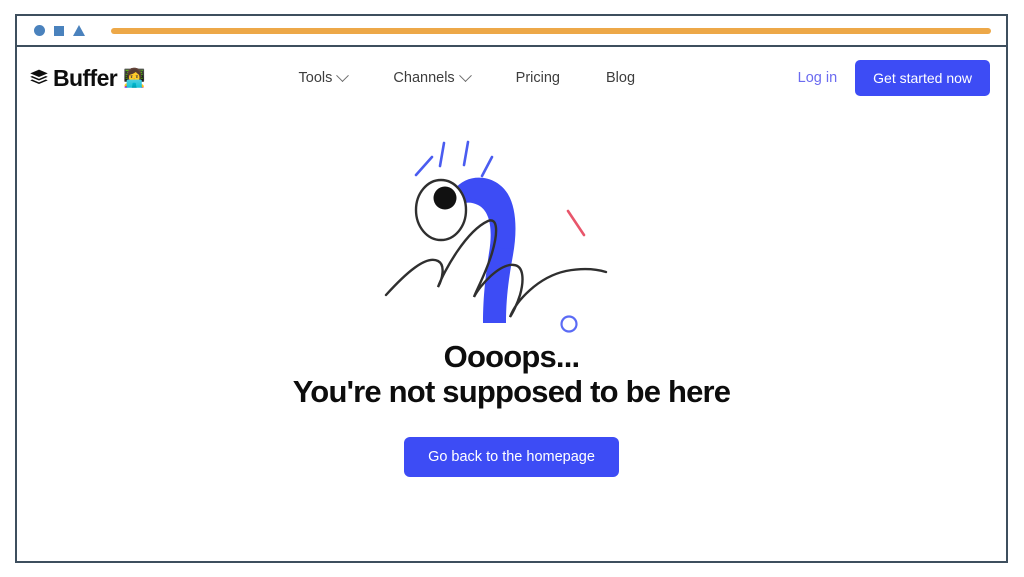 This screenshot has height=577, width=1024. What do you see at coordinates (575, 223) in the screenshot?
I see `red-dash-icon` at bounding box center [575, 223].